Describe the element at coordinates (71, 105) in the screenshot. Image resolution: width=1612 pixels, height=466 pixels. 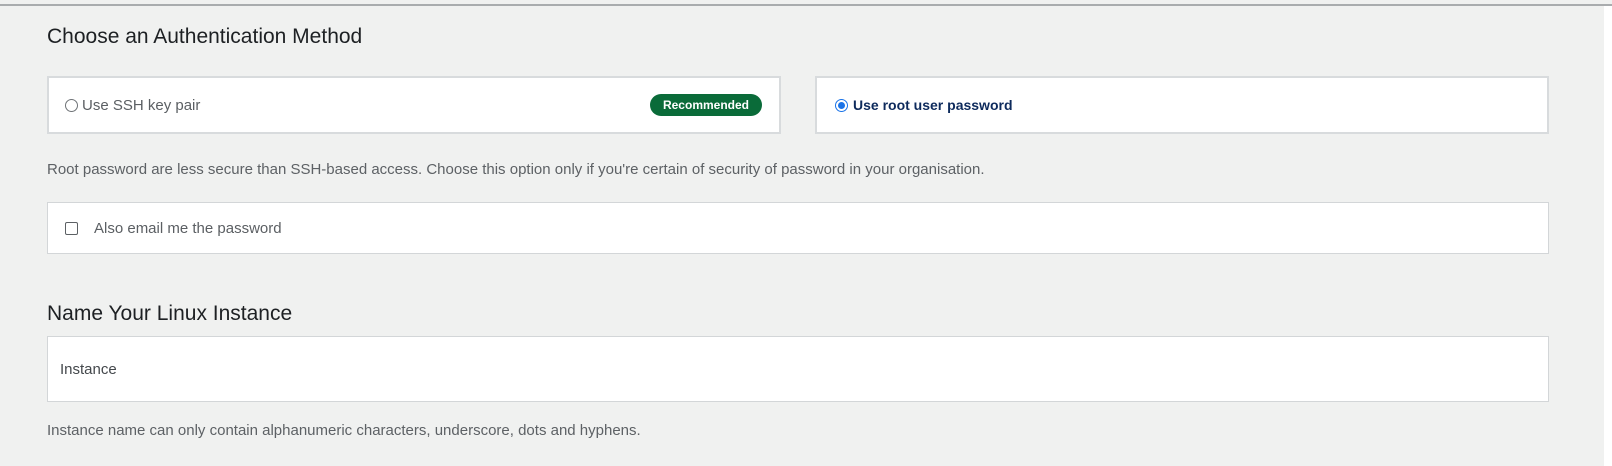
I see `ssh-key-pair-radio` at that location.